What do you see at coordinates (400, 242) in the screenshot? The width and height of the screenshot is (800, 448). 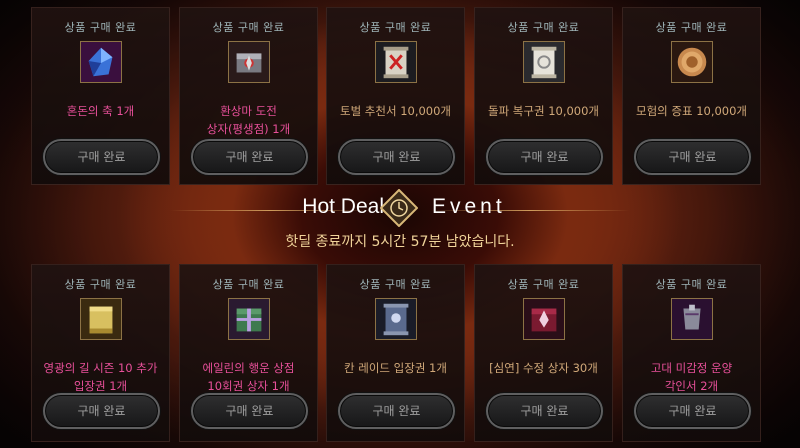 I see `countdown-text: 핫딜 종료까지 5시간 57분 남았습니다.` at bounding box center [400, 242].